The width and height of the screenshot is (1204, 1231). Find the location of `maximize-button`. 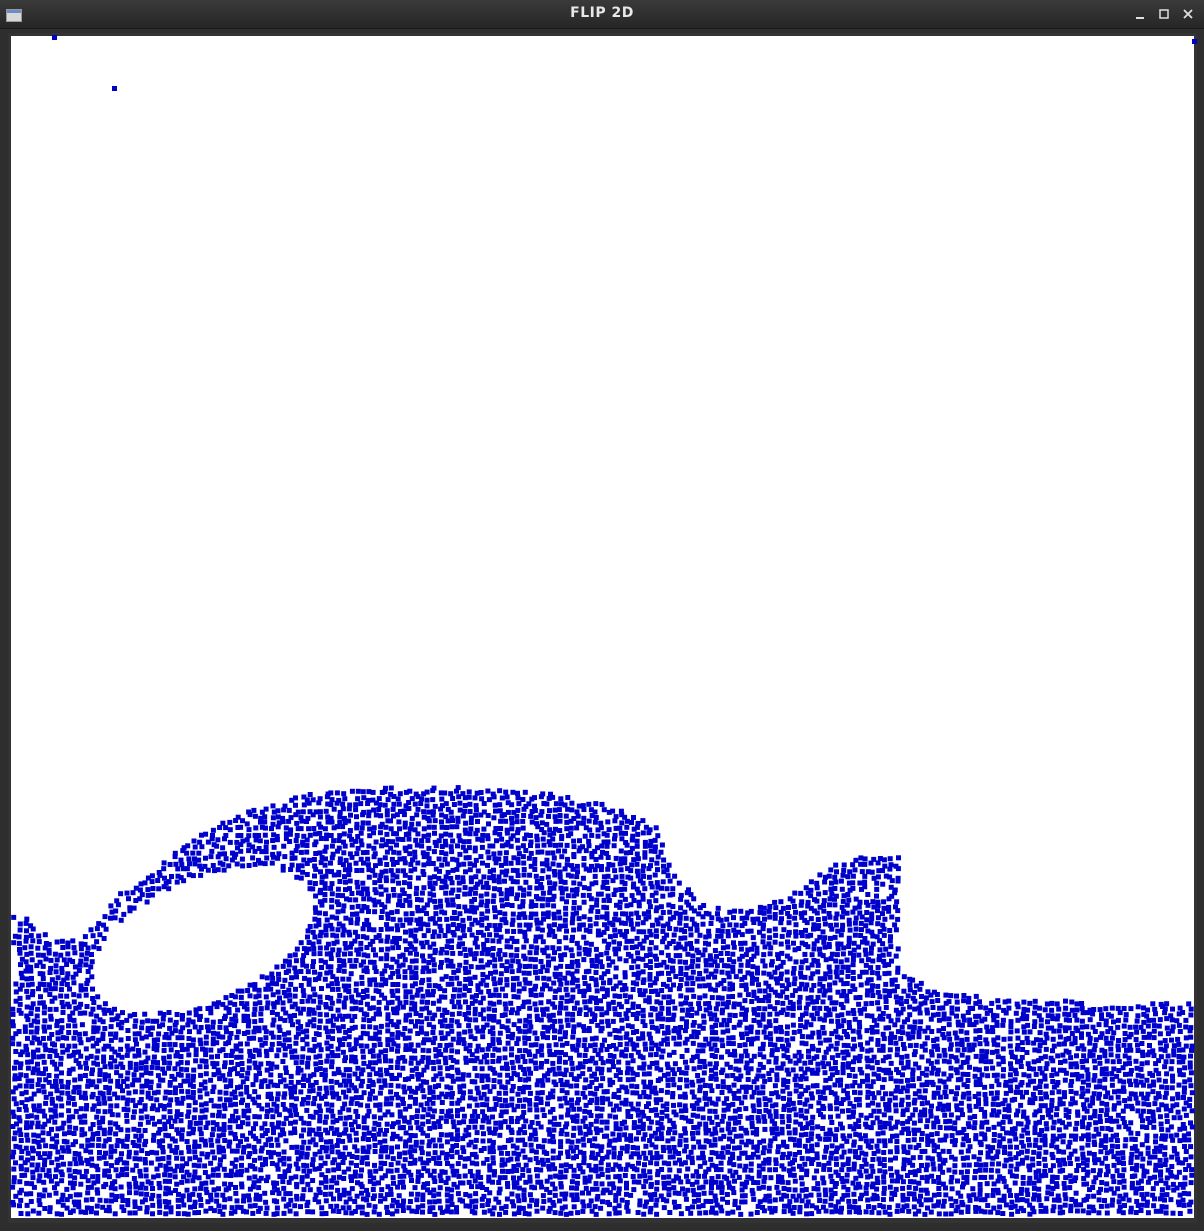

maximize-button is located at coordinates (1164, 14).